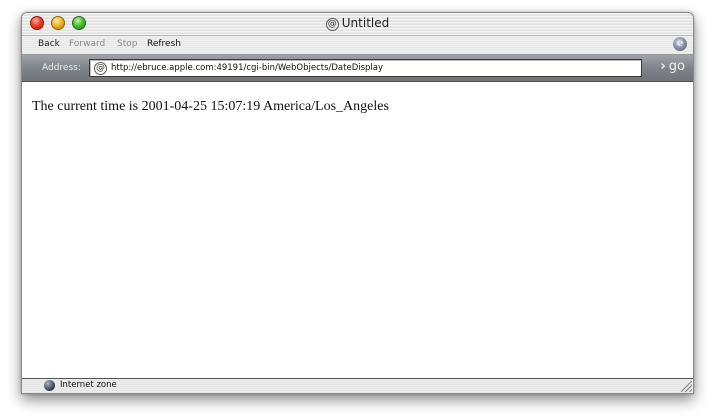 This screenshot has height=418, width=713. I want to click on resize-grip-icon, so click(686, 386).